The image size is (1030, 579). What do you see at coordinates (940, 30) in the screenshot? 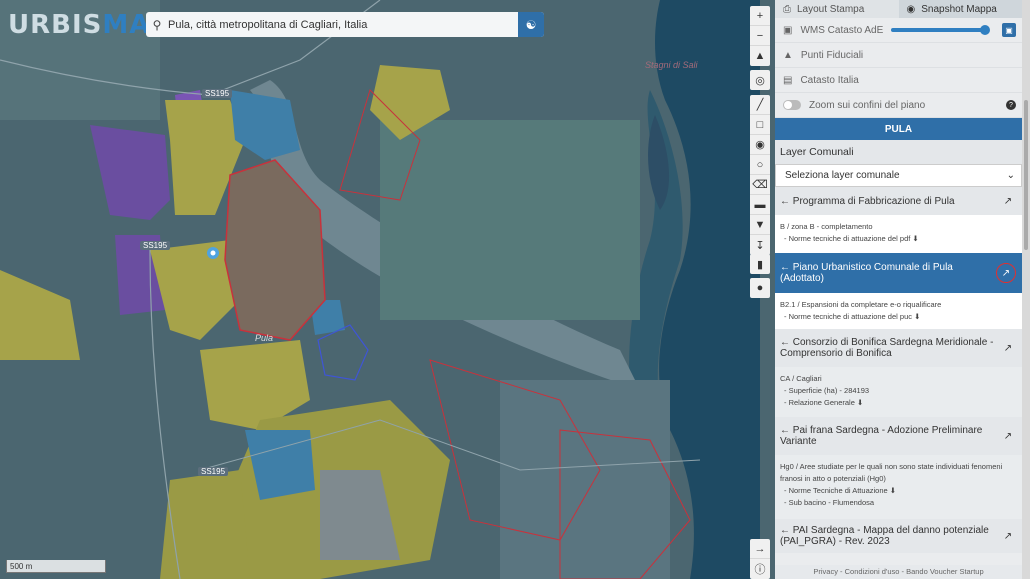
I see `opacity-slider` at bounding box center [940, 30].